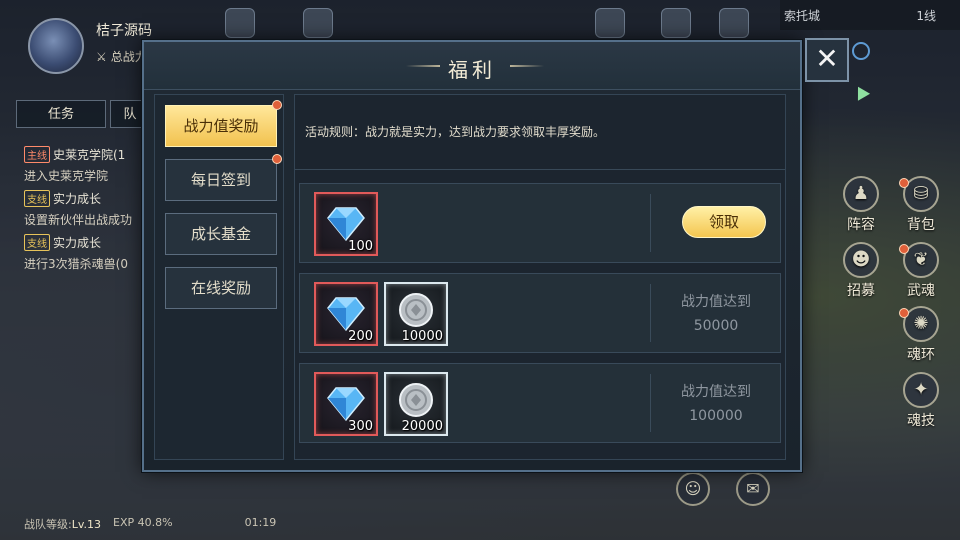  What do you see at coordinates (861, 225) in the screenshot?
I see `side-menu-label: 阵容` at bounding box center [861, 225].